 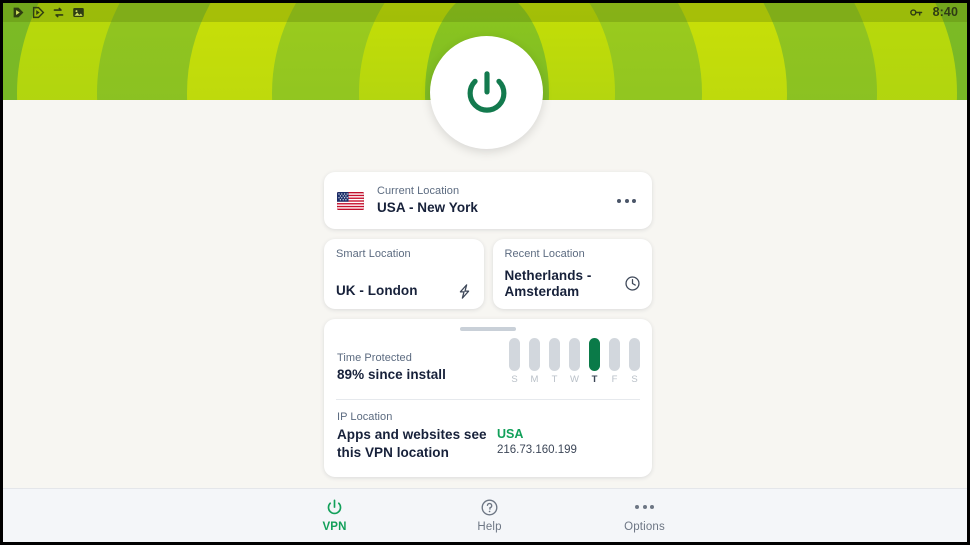 I want to click on chart-day-label: M, so click(x=534, y=379).